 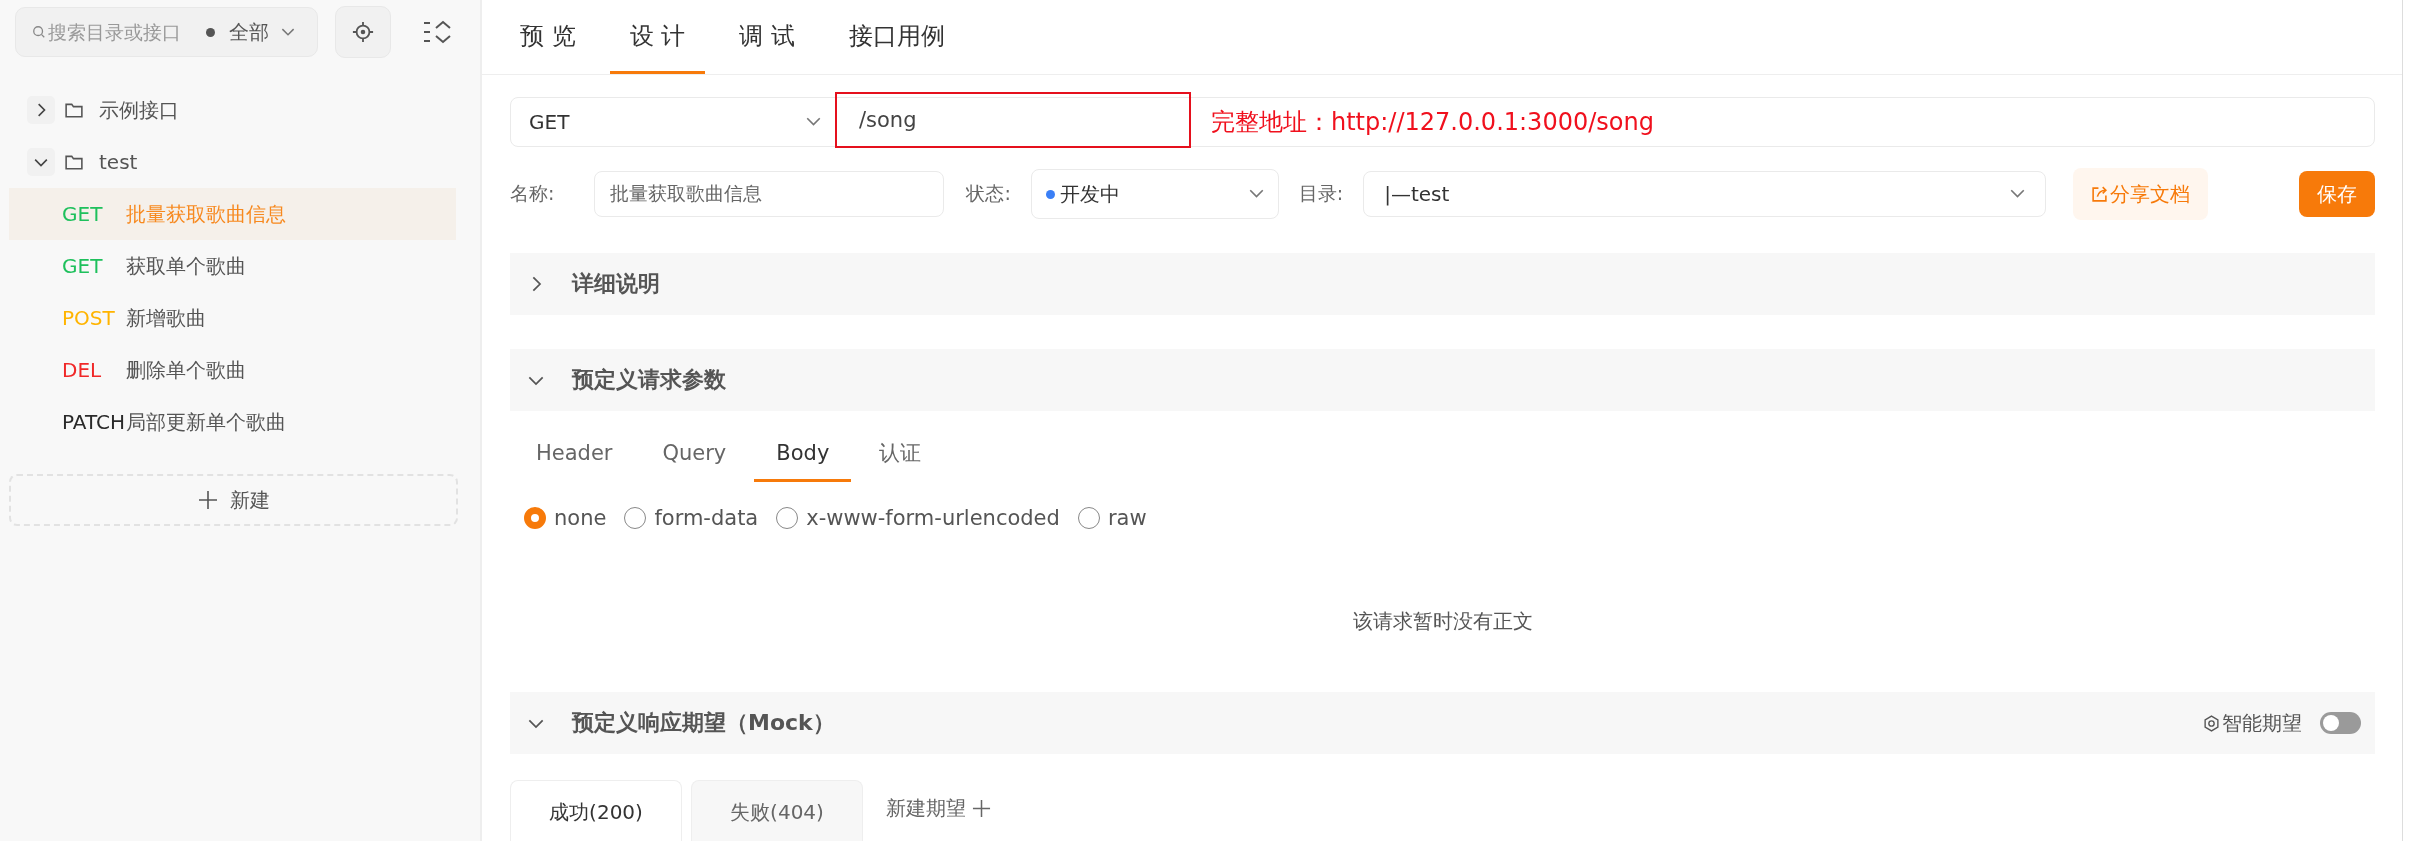 I want to click on folder-label: 目录:, so click(x=1321, y=193).